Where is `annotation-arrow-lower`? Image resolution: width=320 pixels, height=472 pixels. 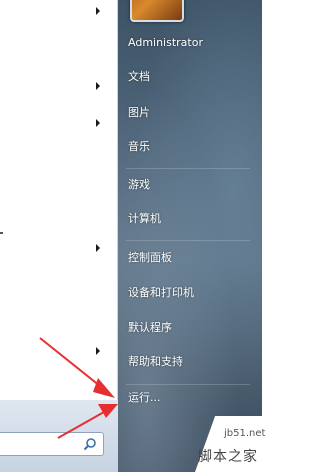
annotation-arrow-lower is located at coordinates (81, 425).